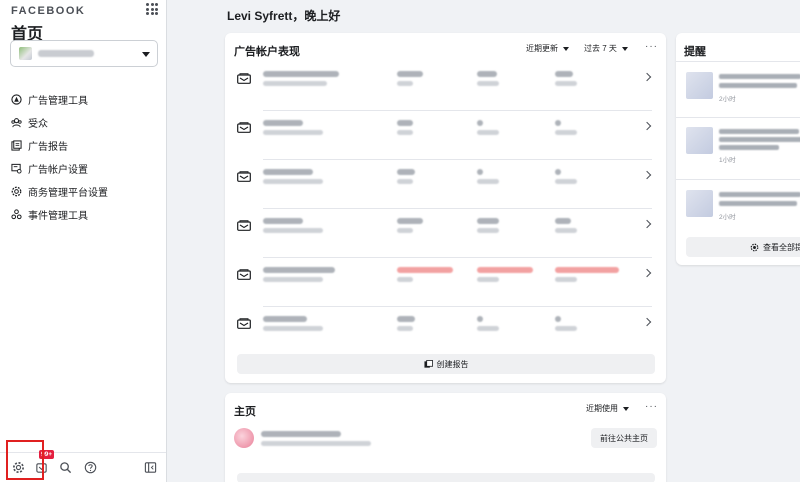 The height and width of the screenshot is (482, 800). Describe the element at coordinates (600, 48) in the screenshot. I see `date-range-label: 过去 7 天` at that location.